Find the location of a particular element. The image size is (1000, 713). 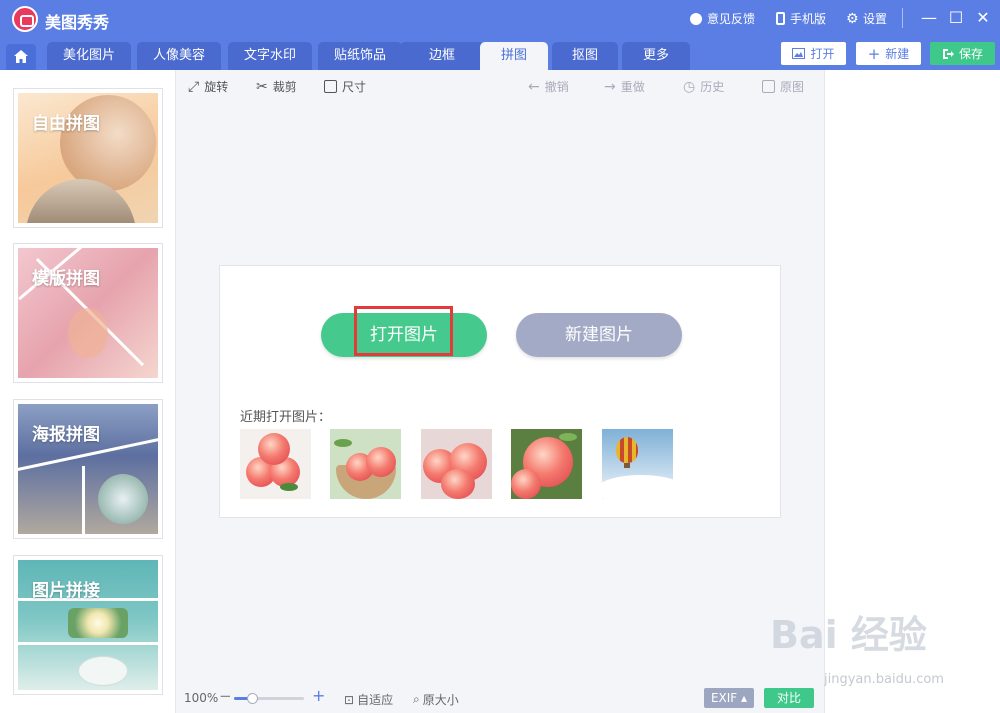

tab-stickers: 贴纸饰品 is located at coordinates (360, 56).